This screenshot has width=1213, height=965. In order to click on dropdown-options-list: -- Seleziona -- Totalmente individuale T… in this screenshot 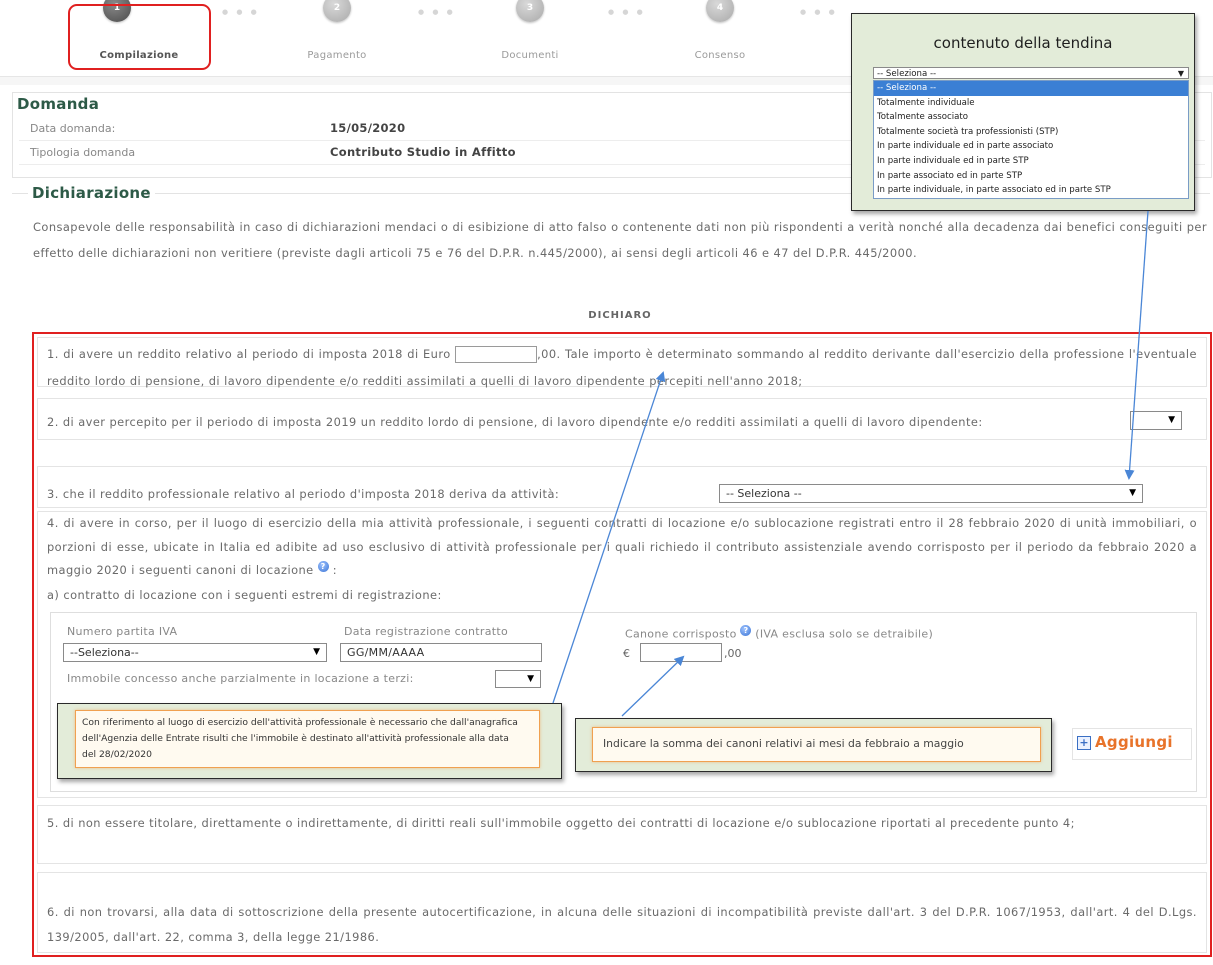, I will do `click(1031, 139)`.